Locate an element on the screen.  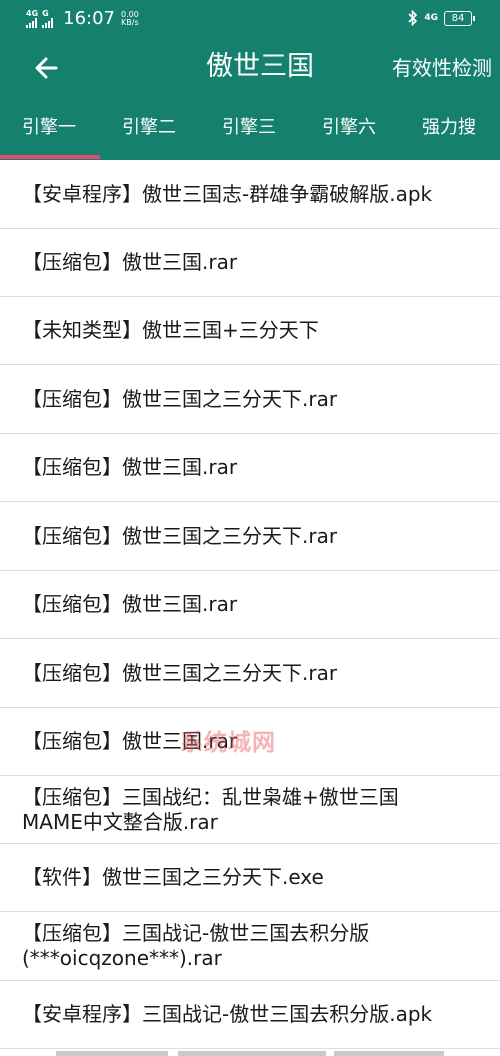
clock: 16:07 is located at coordinates (89, 18).